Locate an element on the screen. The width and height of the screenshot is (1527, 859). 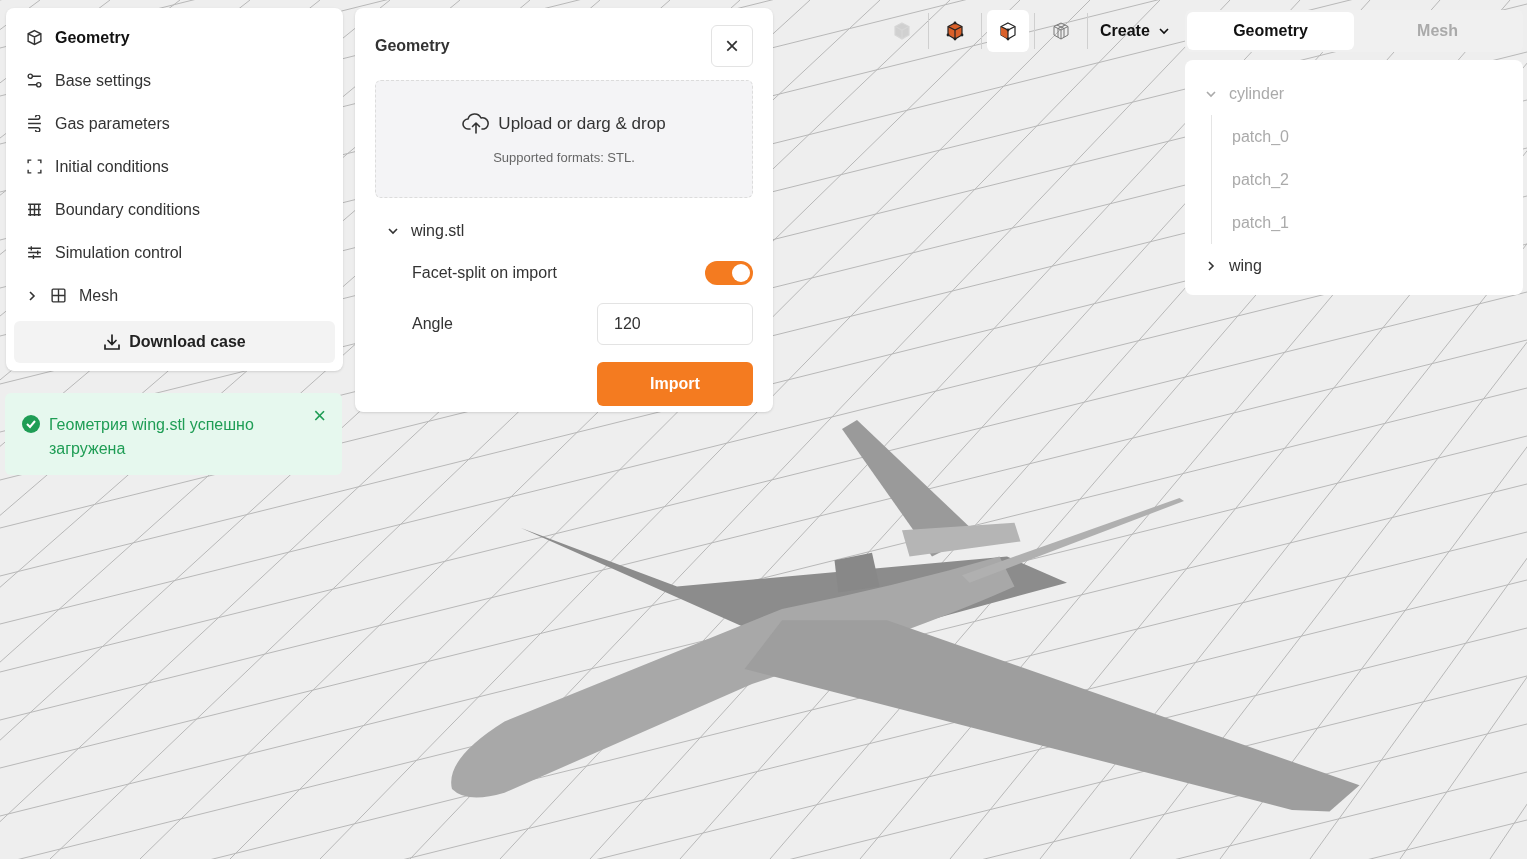
wind-icon is located at coordinates (34, 123).